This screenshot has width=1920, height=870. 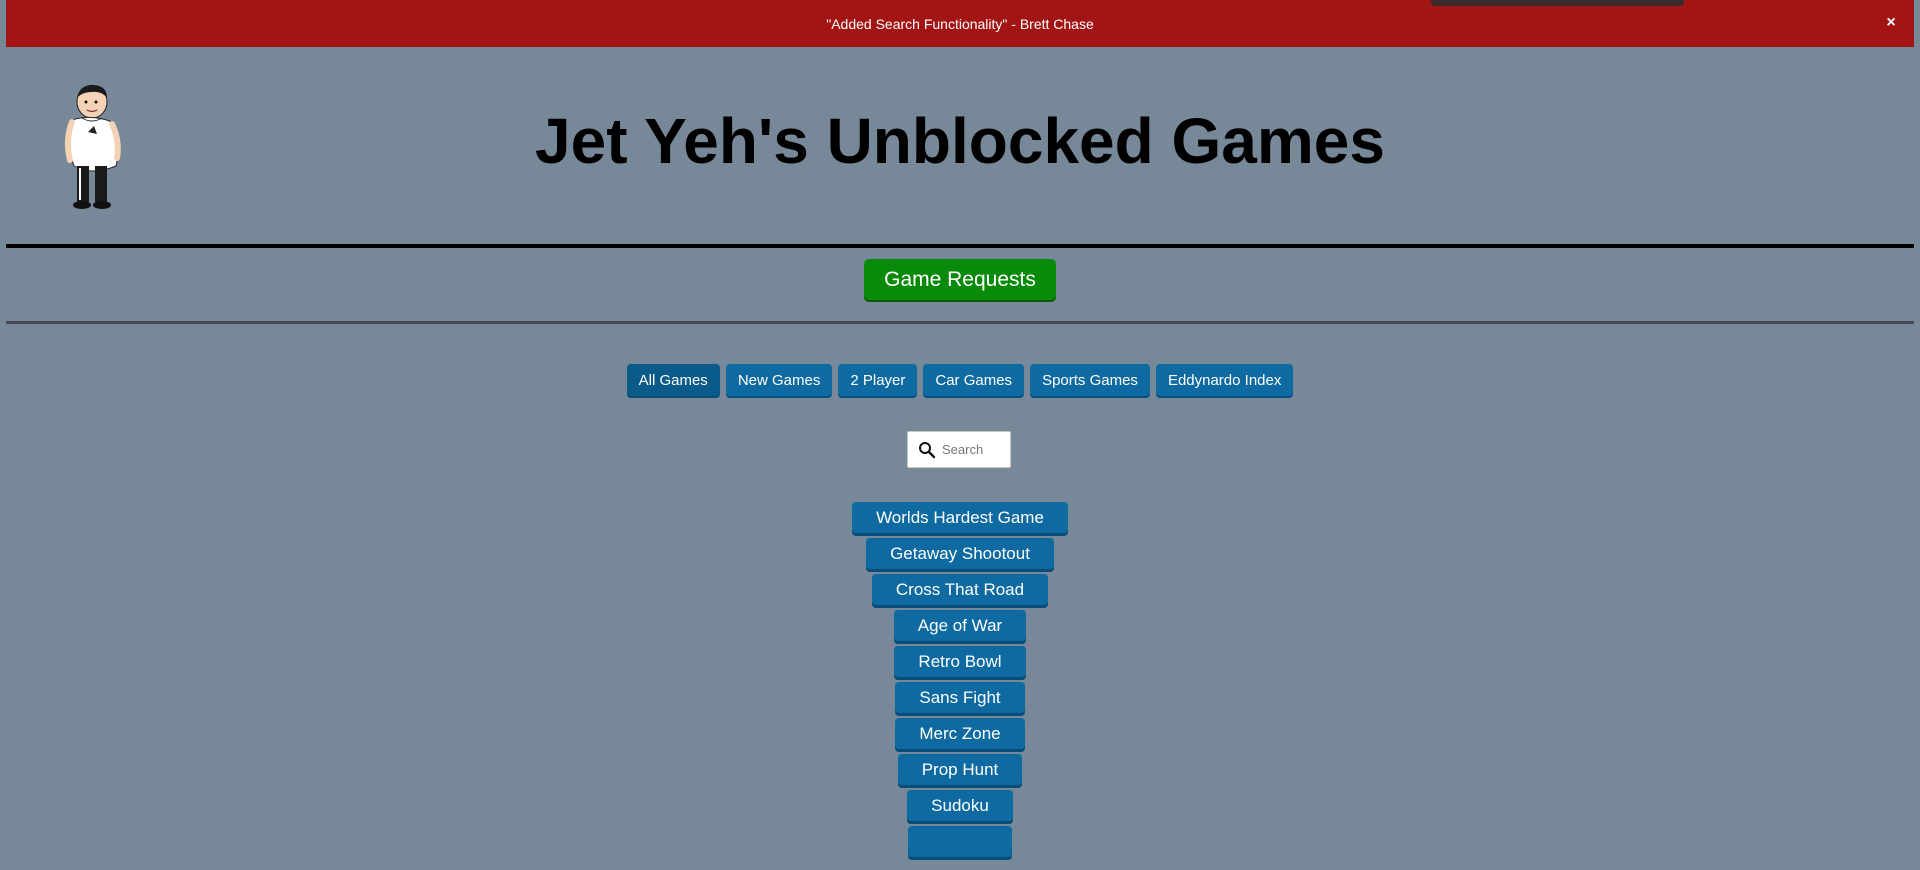 What do you see at coordinates (1557, 3) in the screenshot?
I see `overlay-tab` at bounding box center [1557, 3].